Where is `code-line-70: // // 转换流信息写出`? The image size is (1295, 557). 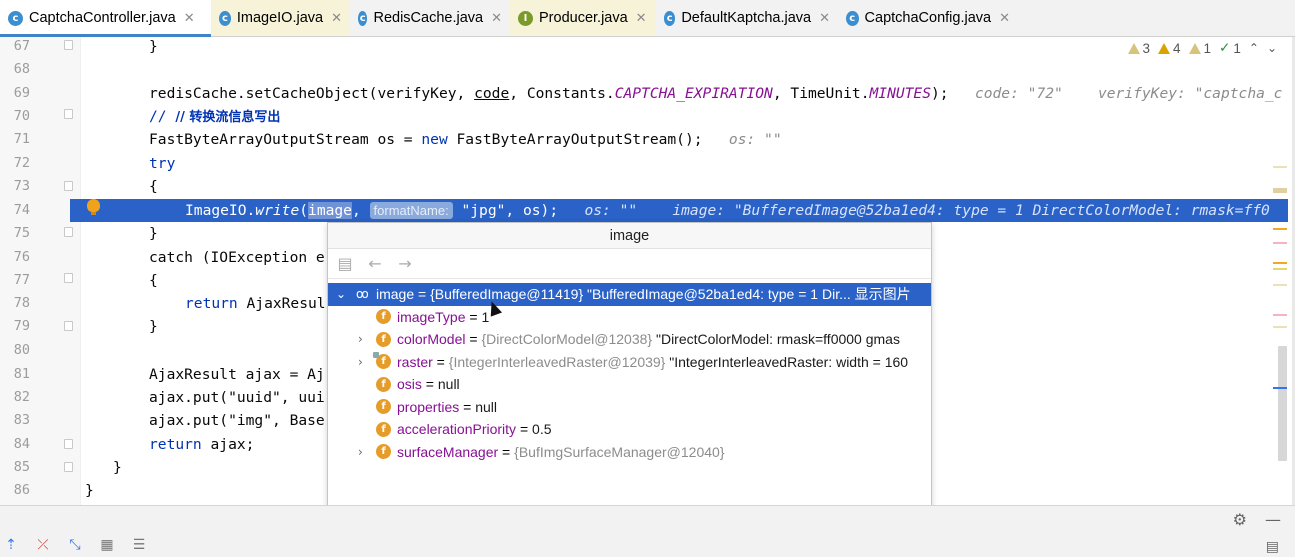
code-line-70: // // 转换流信息写出 is located at coordinates (684, 116).